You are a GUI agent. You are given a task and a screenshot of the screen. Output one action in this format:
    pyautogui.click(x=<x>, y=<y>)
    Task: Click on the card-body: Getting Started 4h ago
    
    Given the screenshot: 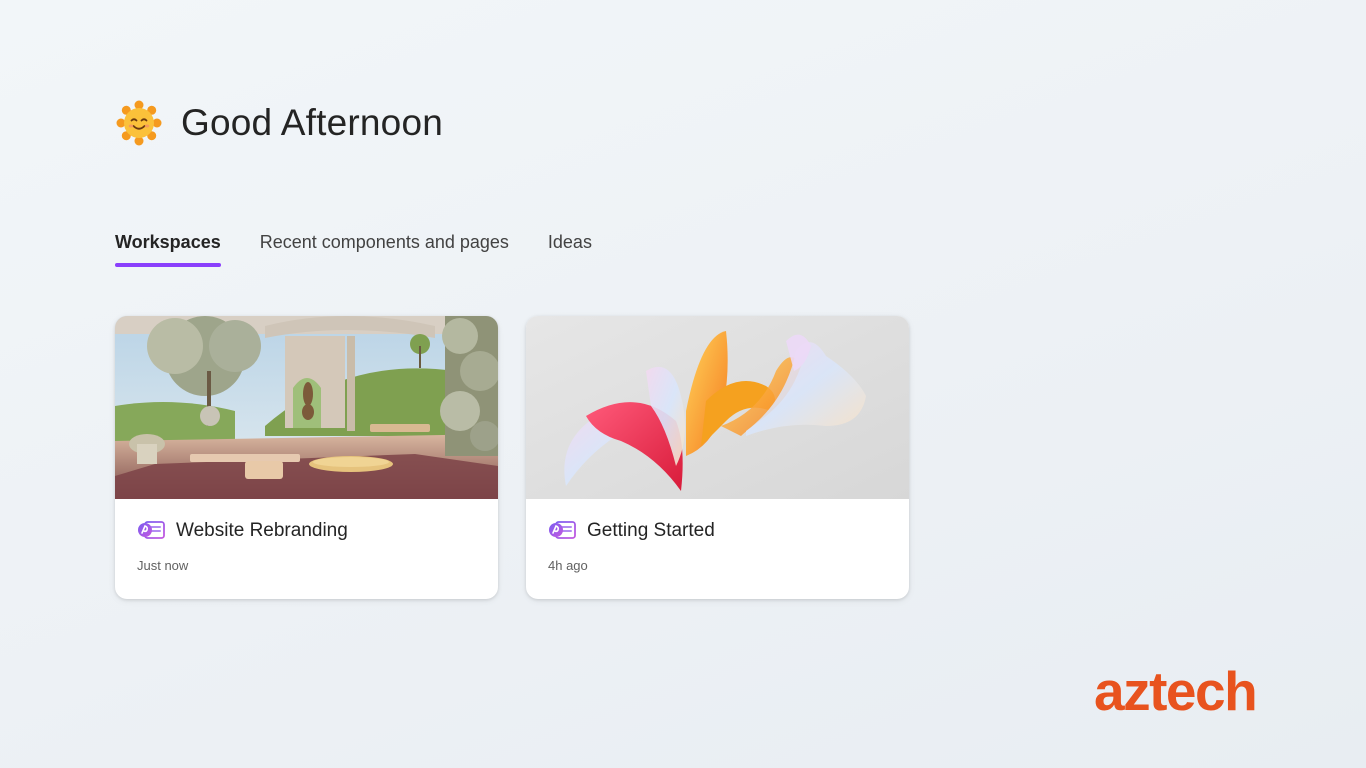 What is the action you would take?
    pyautogui.click(x=717, y=549)
    